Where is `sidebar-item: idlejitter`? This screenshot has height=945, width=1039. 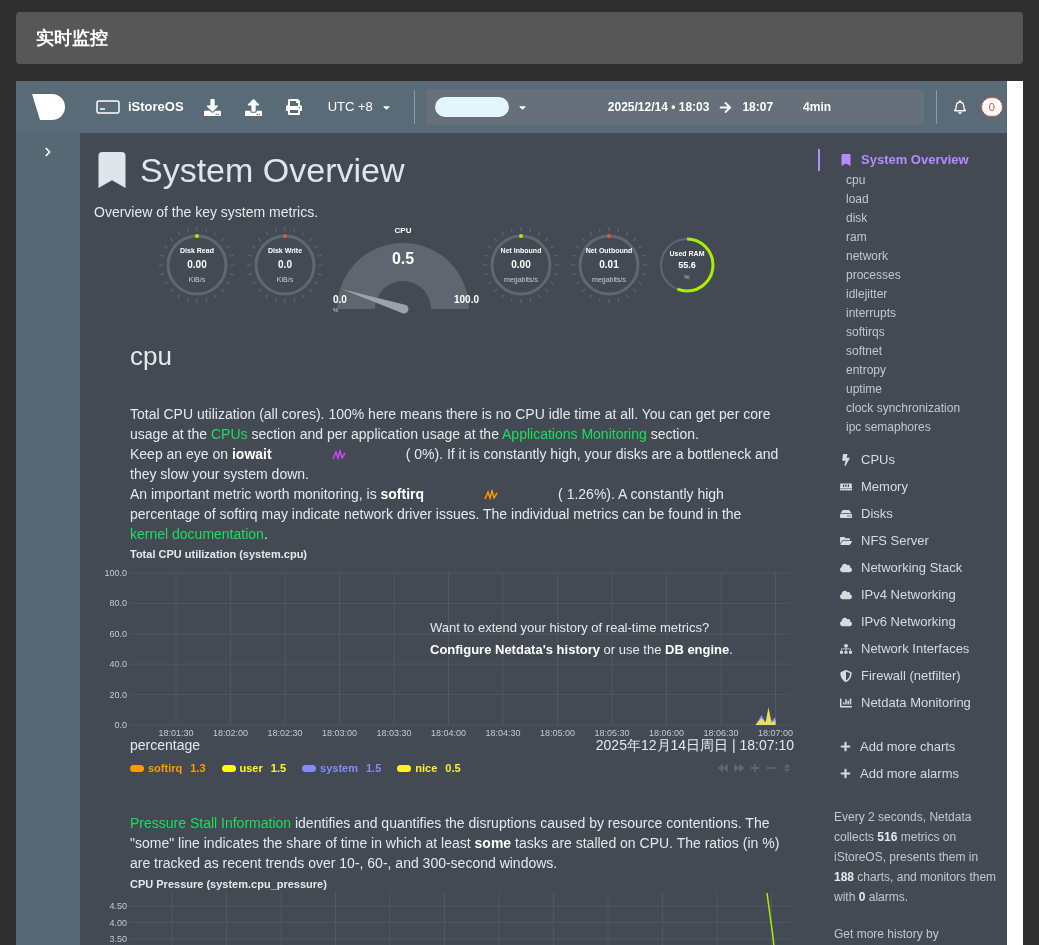 sidebar-item: idlejitter is located at coordinates (912, 294).